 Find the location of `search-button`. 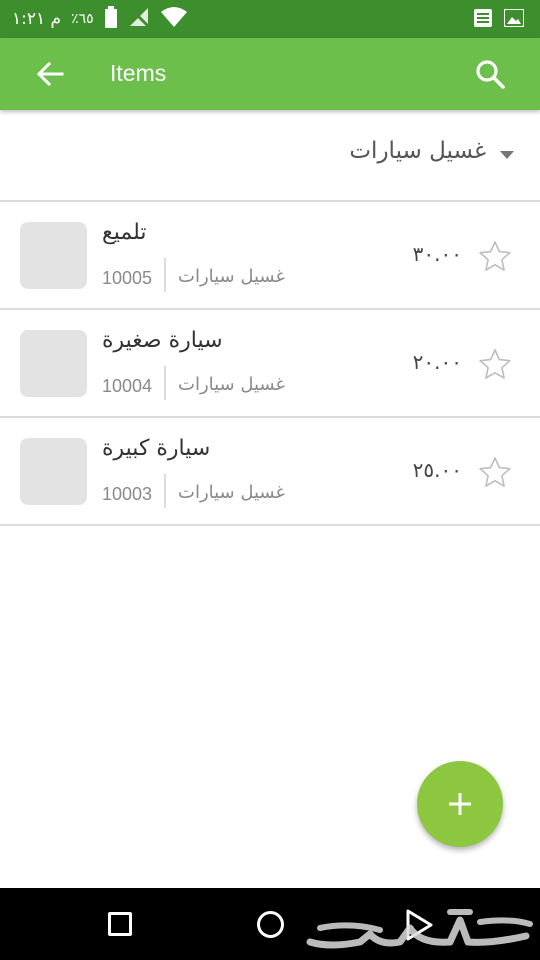

search-button is located at coordinates (490, 74).